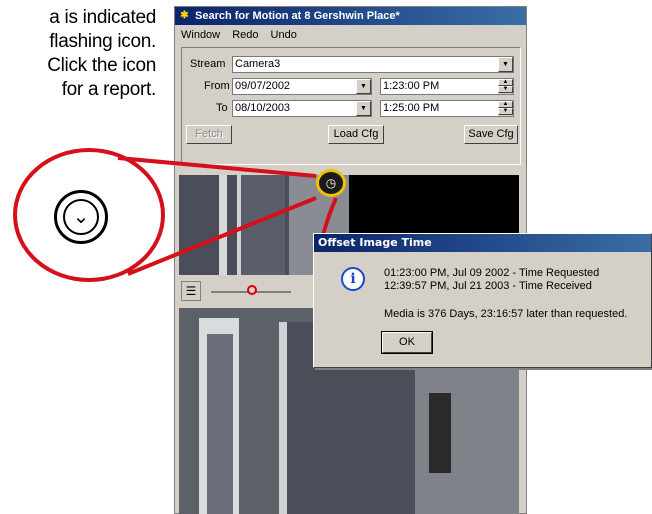 This screenshot has width=652, height=514. I want to click on callout-line-top, so click(217, 167).